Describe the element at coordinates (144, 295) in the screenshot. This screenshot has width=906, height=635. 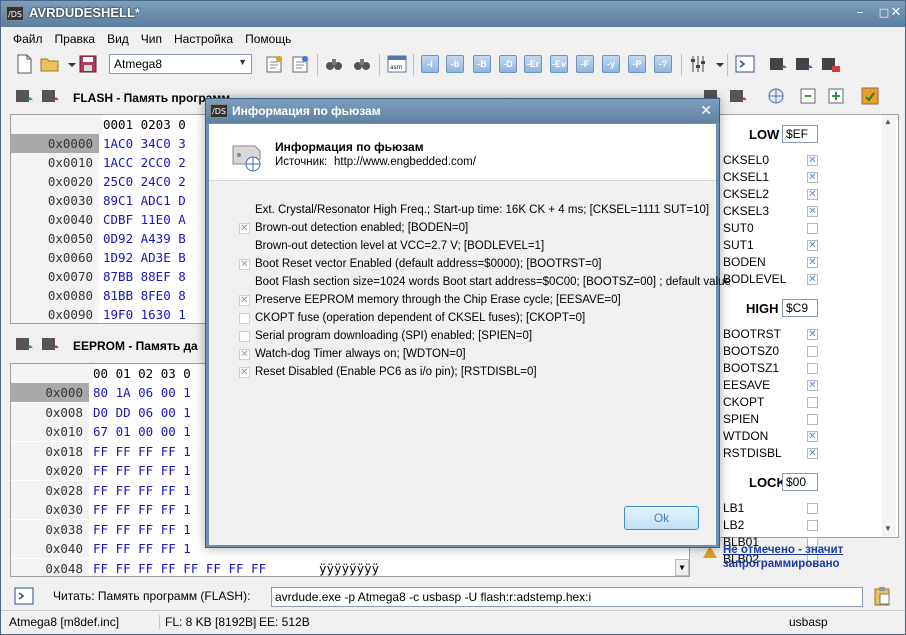
I see `row-values: 81BB 8FE0 8` at that location.